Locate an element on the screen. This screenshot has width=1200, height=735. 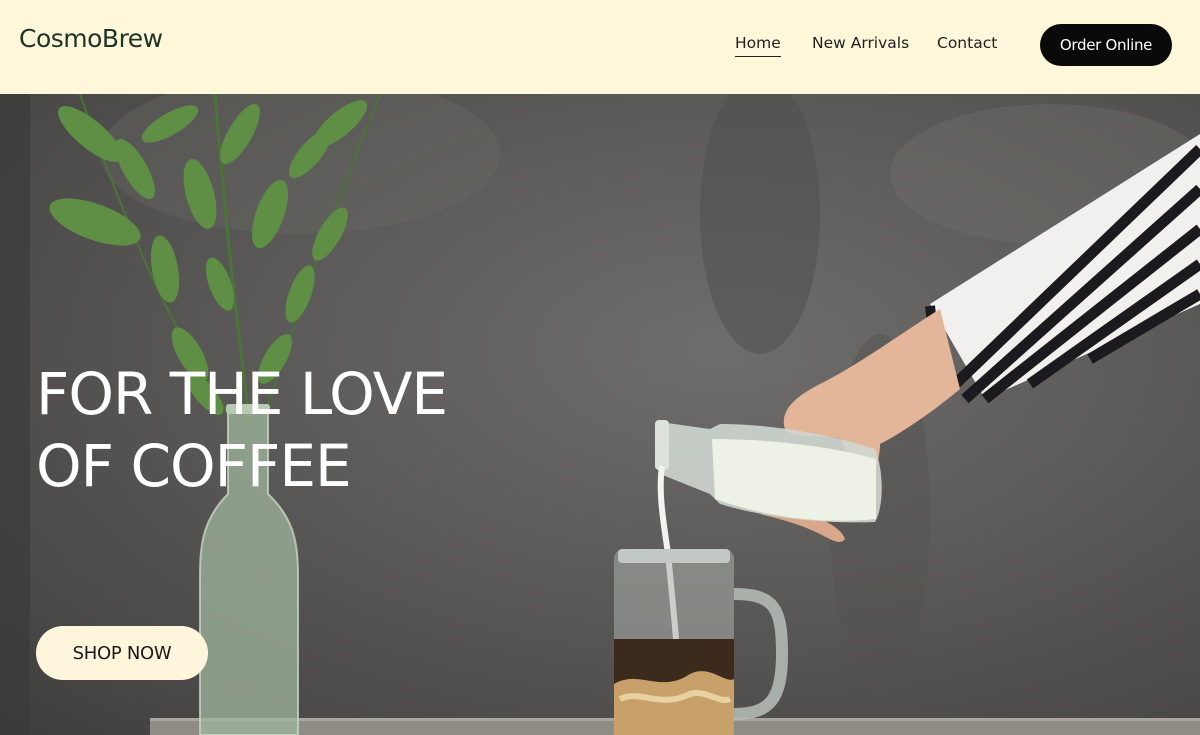
site-logo: CosmoBrew is located at coordinates (91, 38).